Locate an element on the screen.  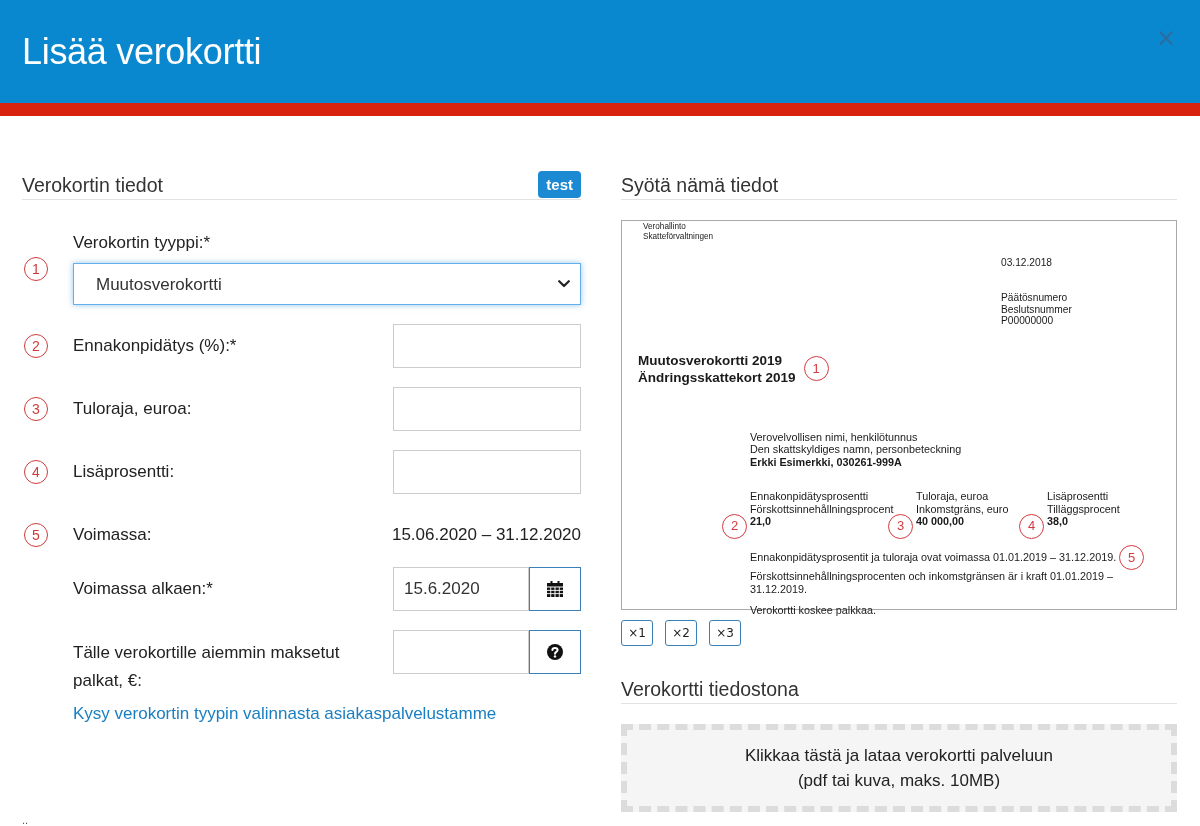
calendar-button is located at coordinates (555, 589).